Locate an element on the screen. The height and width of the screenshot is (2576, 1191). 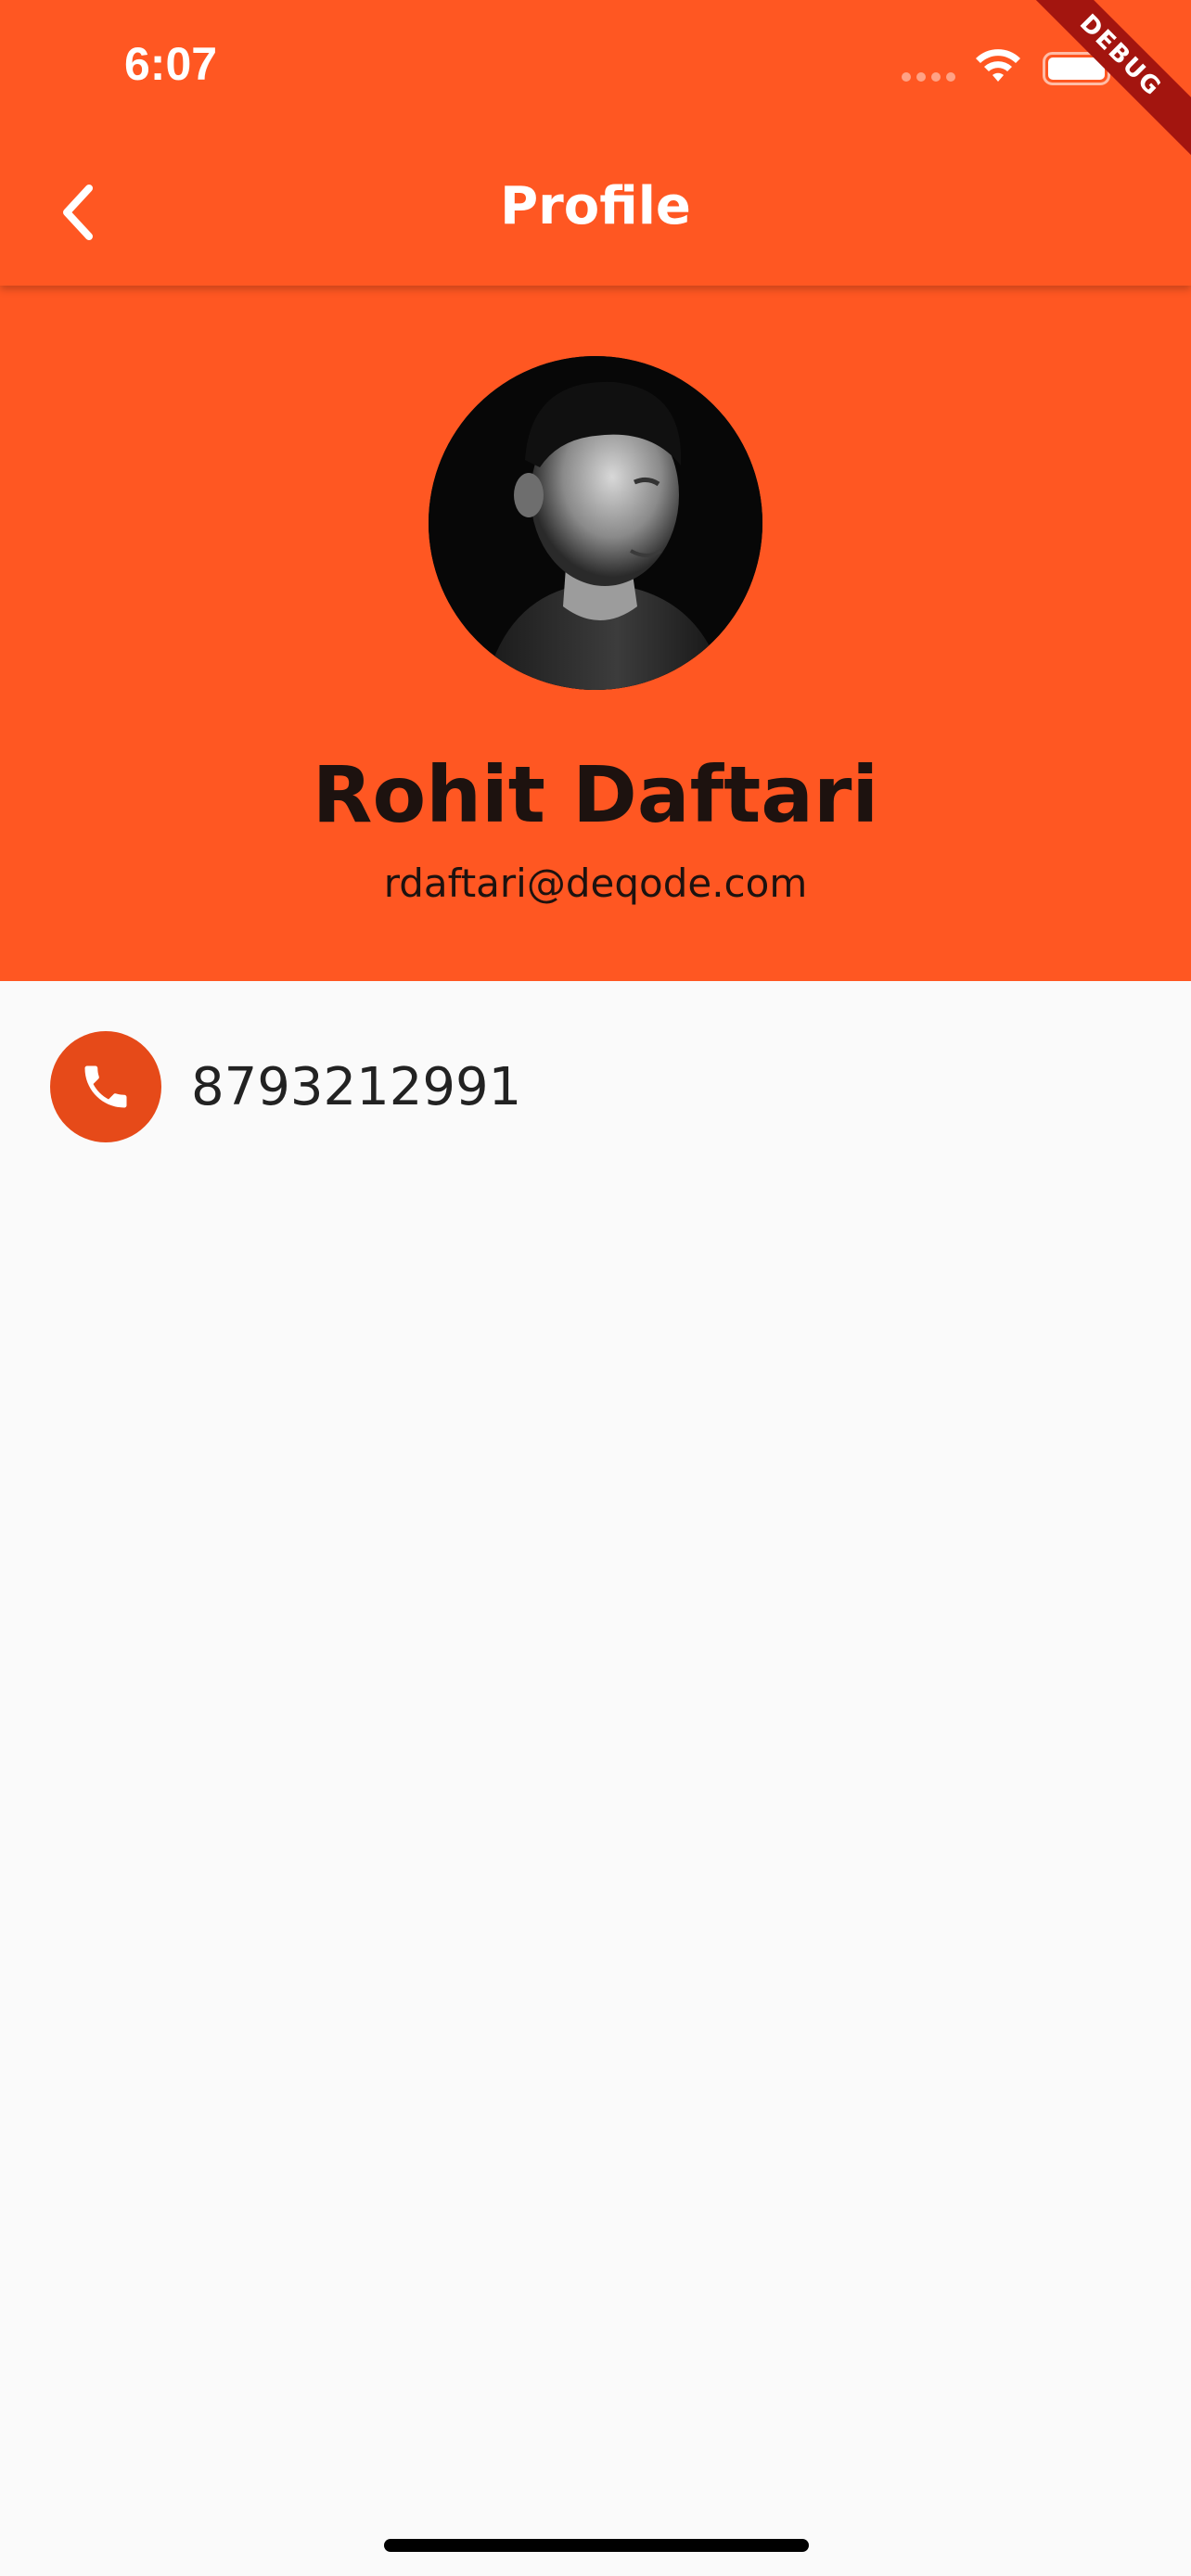
app-bar: Profile is located at coordinates (595, 212).